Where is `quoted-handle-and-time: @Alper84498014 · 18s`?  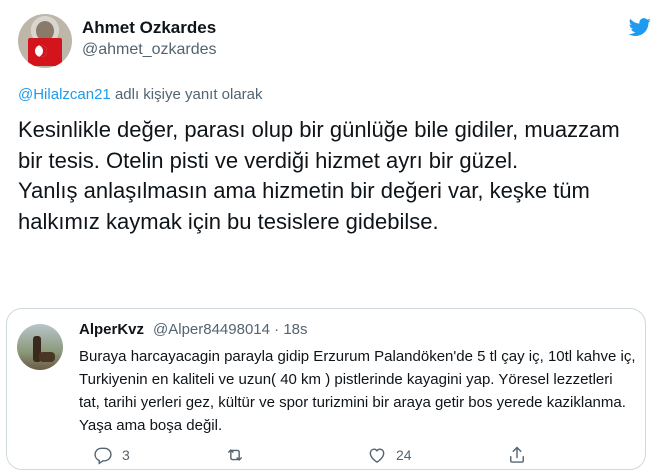
quoted-handle-and-time: @Alper84498014 · 18s is located at coordinates (230, 329).